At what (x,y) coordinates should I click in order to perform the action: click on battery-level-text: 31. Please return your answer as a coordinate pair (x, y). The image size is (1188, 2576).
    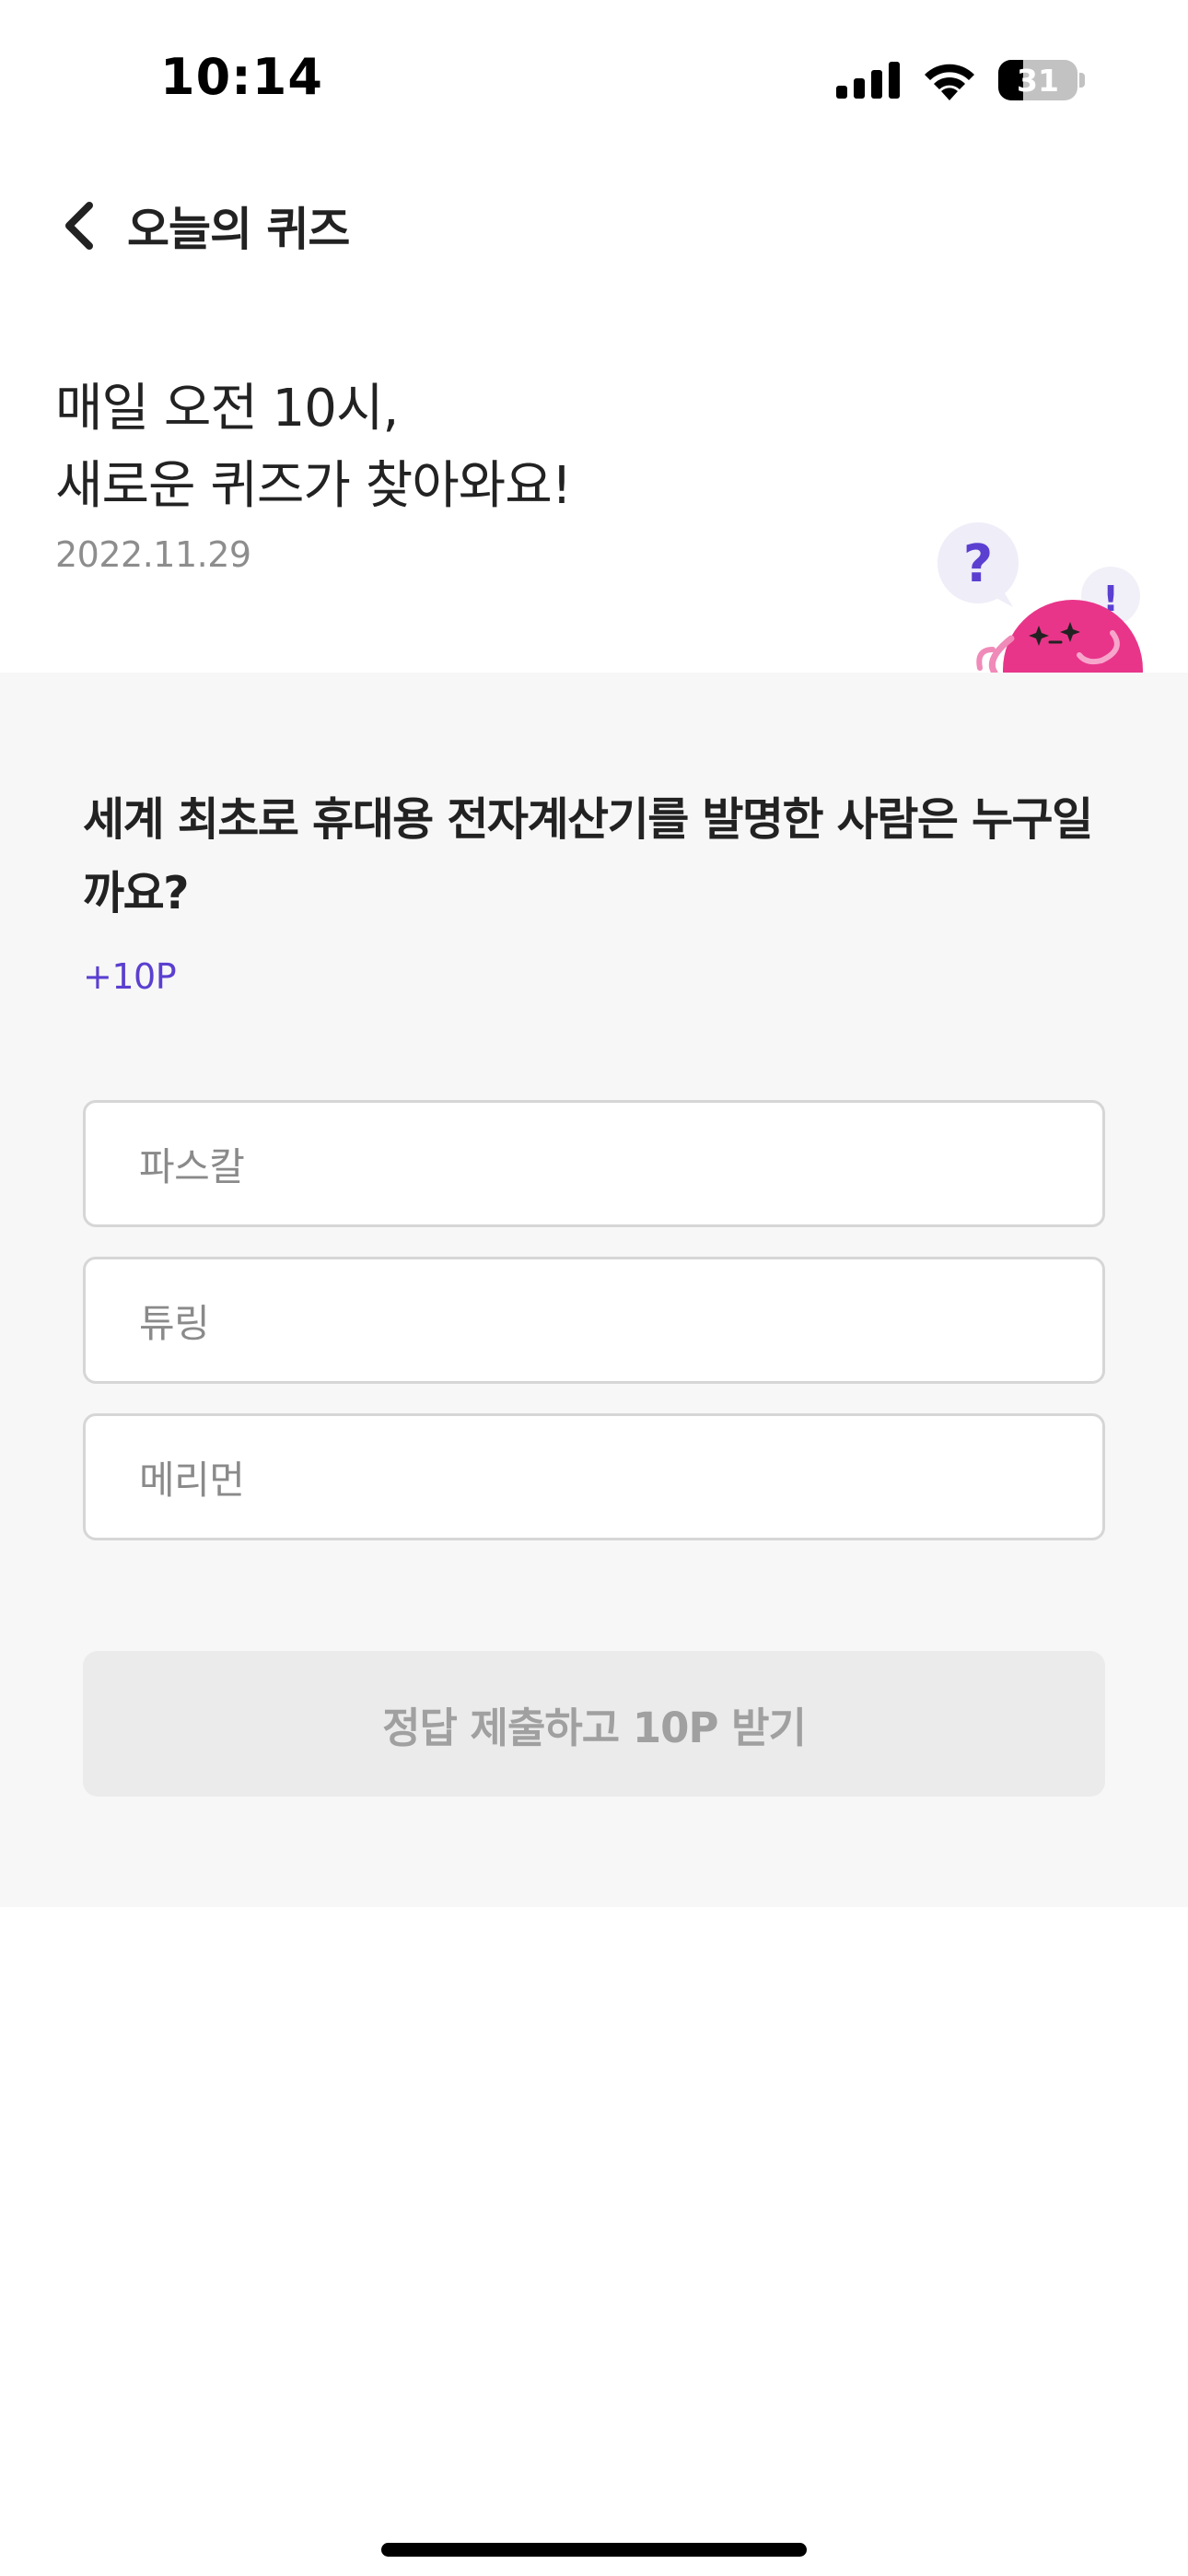
    Looking at the image, I should click on (1038, 80).